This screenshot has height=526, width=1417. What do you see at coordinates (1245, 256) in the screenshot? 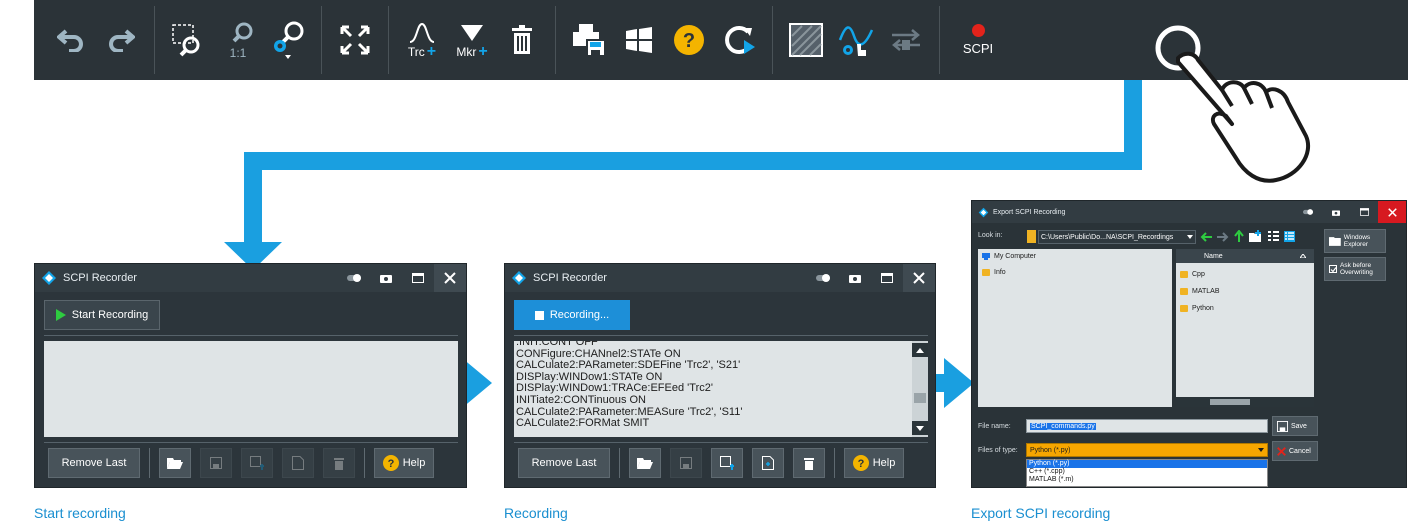
I see `name-column-header: Name` at bounding box center [1245, 256].